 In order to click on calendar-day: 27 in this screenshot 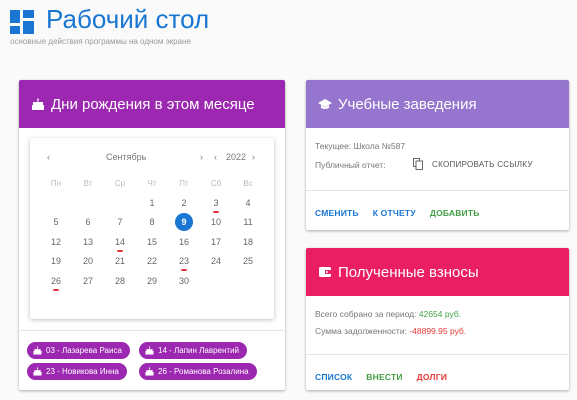, I will do `click(88, 281)`.